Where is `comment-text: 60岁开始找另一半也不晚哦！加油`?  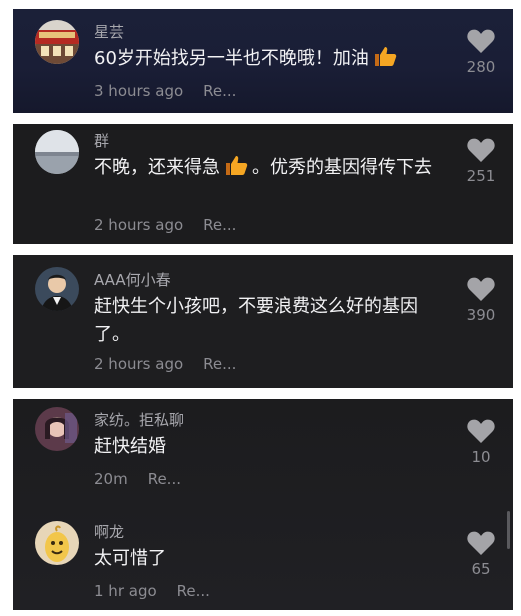
comment-text: 60岁开始找另一半也不晚哦！加油 is located at coordinates (269, 60).